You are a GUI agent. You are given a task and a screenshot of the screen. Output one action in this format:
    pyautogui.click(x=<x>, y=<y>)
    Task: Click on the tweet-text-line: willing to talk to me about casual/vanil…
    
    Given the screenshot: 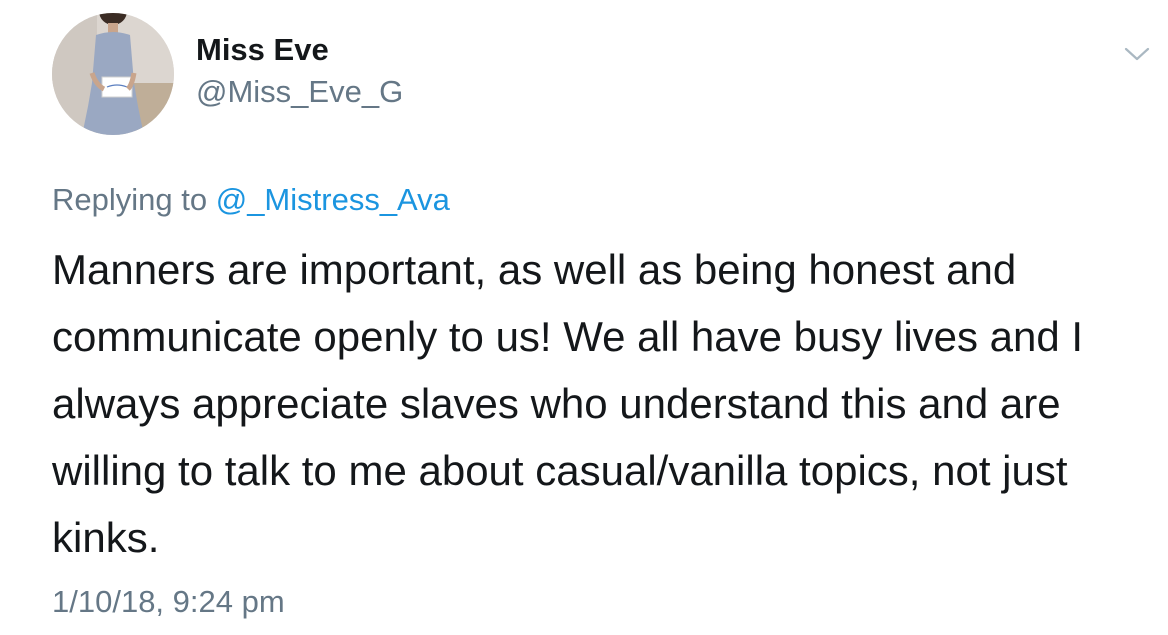 What is the action you would take?
    pyautogui.click(x=560, y=470)
    